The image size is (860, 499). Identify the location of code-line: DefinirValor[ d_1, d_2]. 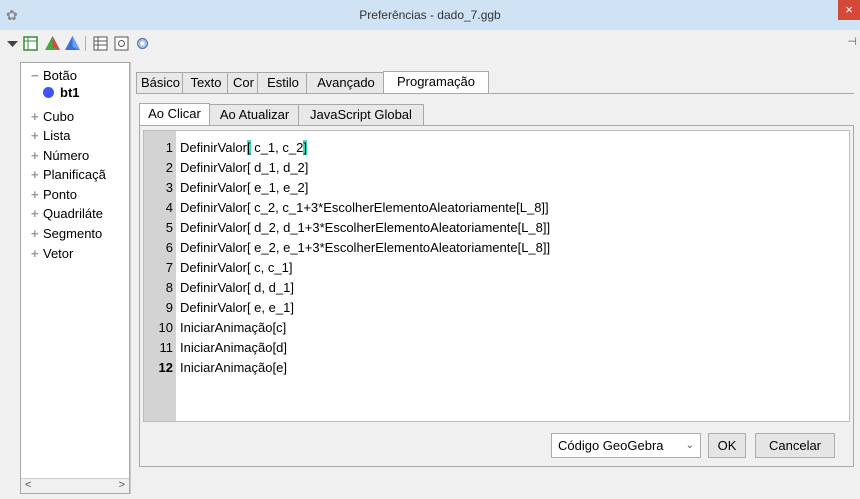
(244, 167).